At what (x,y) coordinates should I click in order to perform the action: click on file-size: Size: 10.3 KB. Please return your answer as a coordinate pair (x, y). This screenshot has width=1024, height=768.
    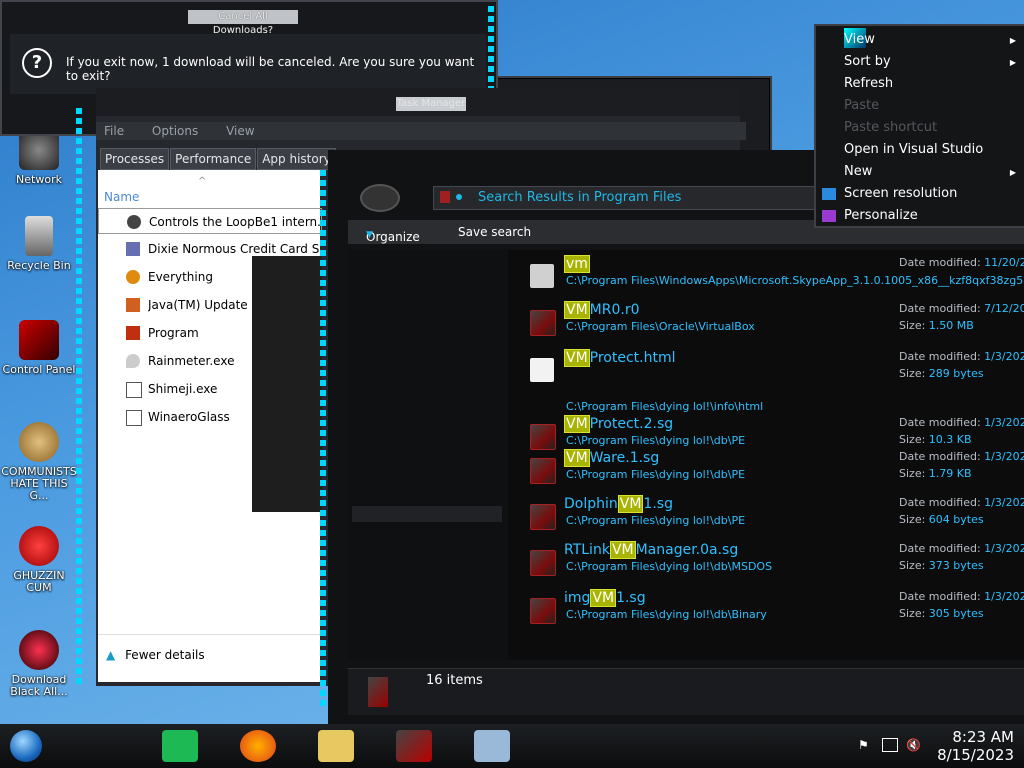
    Looking at the image, I should click on (935, 439).